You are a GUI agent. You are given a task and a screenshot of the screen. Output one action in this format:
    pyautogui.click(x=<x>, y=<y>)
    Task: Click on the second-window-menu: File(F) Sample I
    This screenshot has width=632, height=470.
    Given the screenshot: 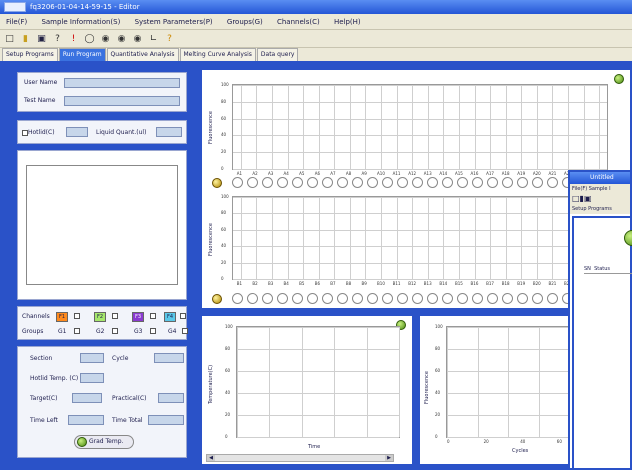 What is the action you would take?
    pyautogui.click(x=600, y=189)
    